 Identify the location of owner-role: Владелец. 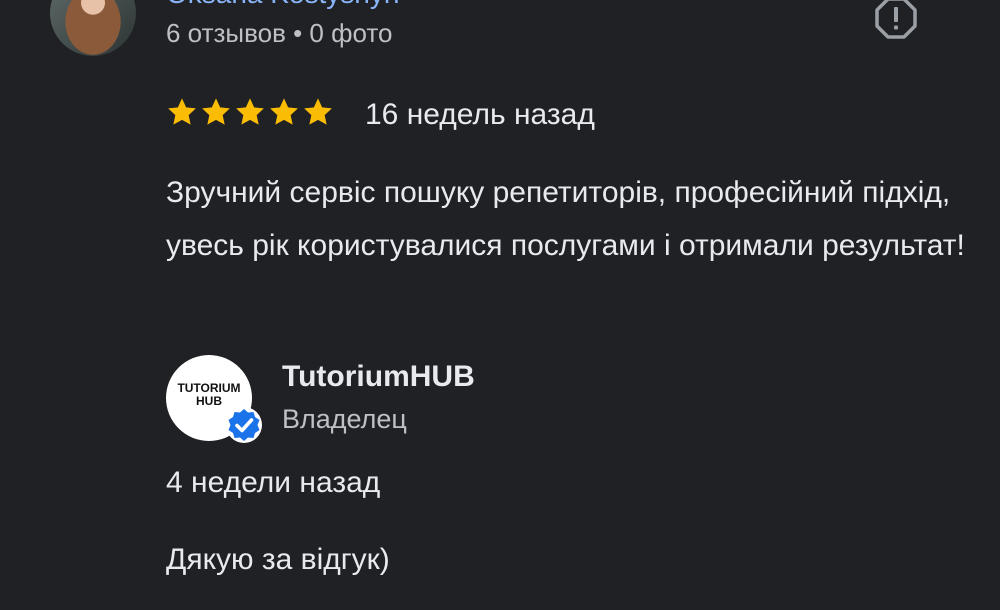
(344, 419).